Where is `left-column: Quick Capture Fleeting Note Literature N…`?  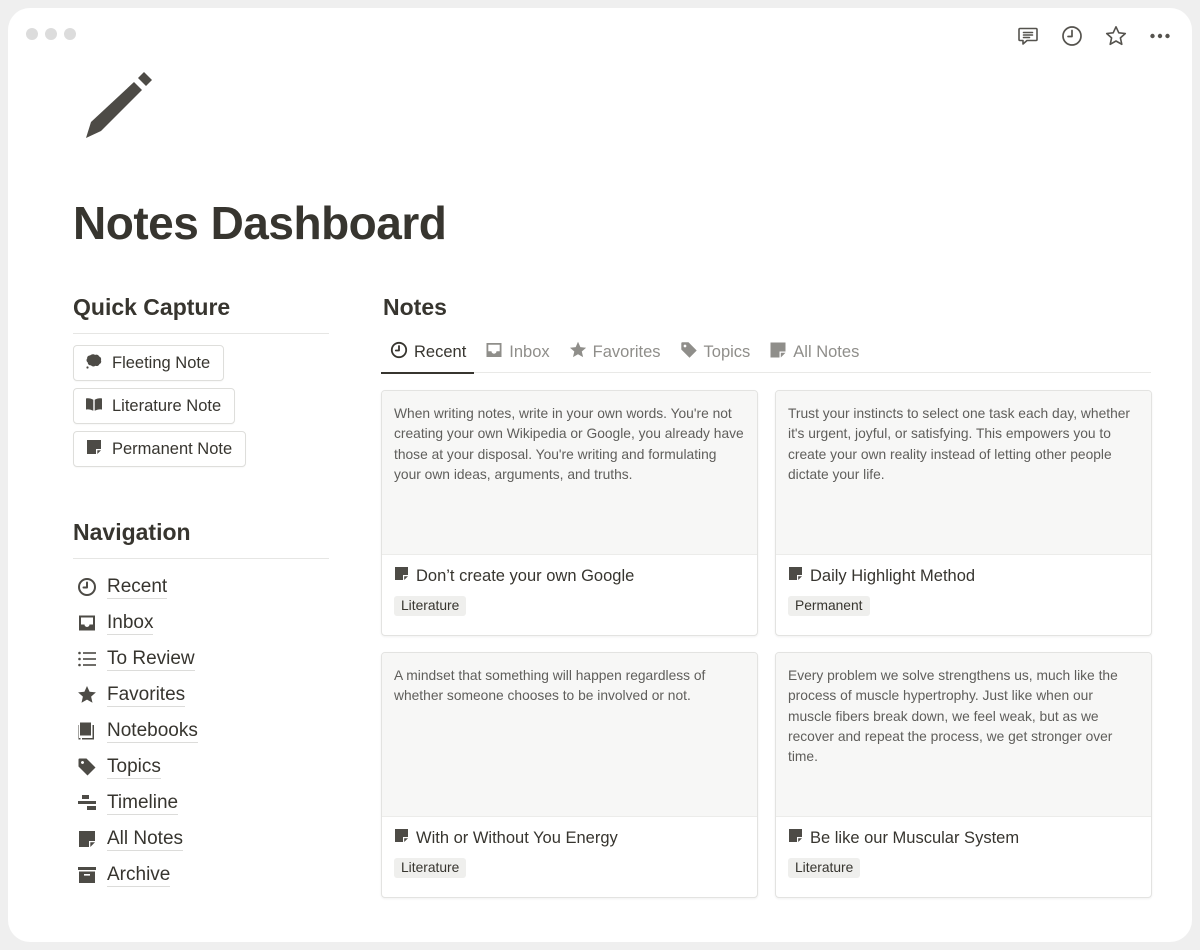
left-column: Quick Capture Fleeting Note Literature N… is located at coordinates (201, 593).